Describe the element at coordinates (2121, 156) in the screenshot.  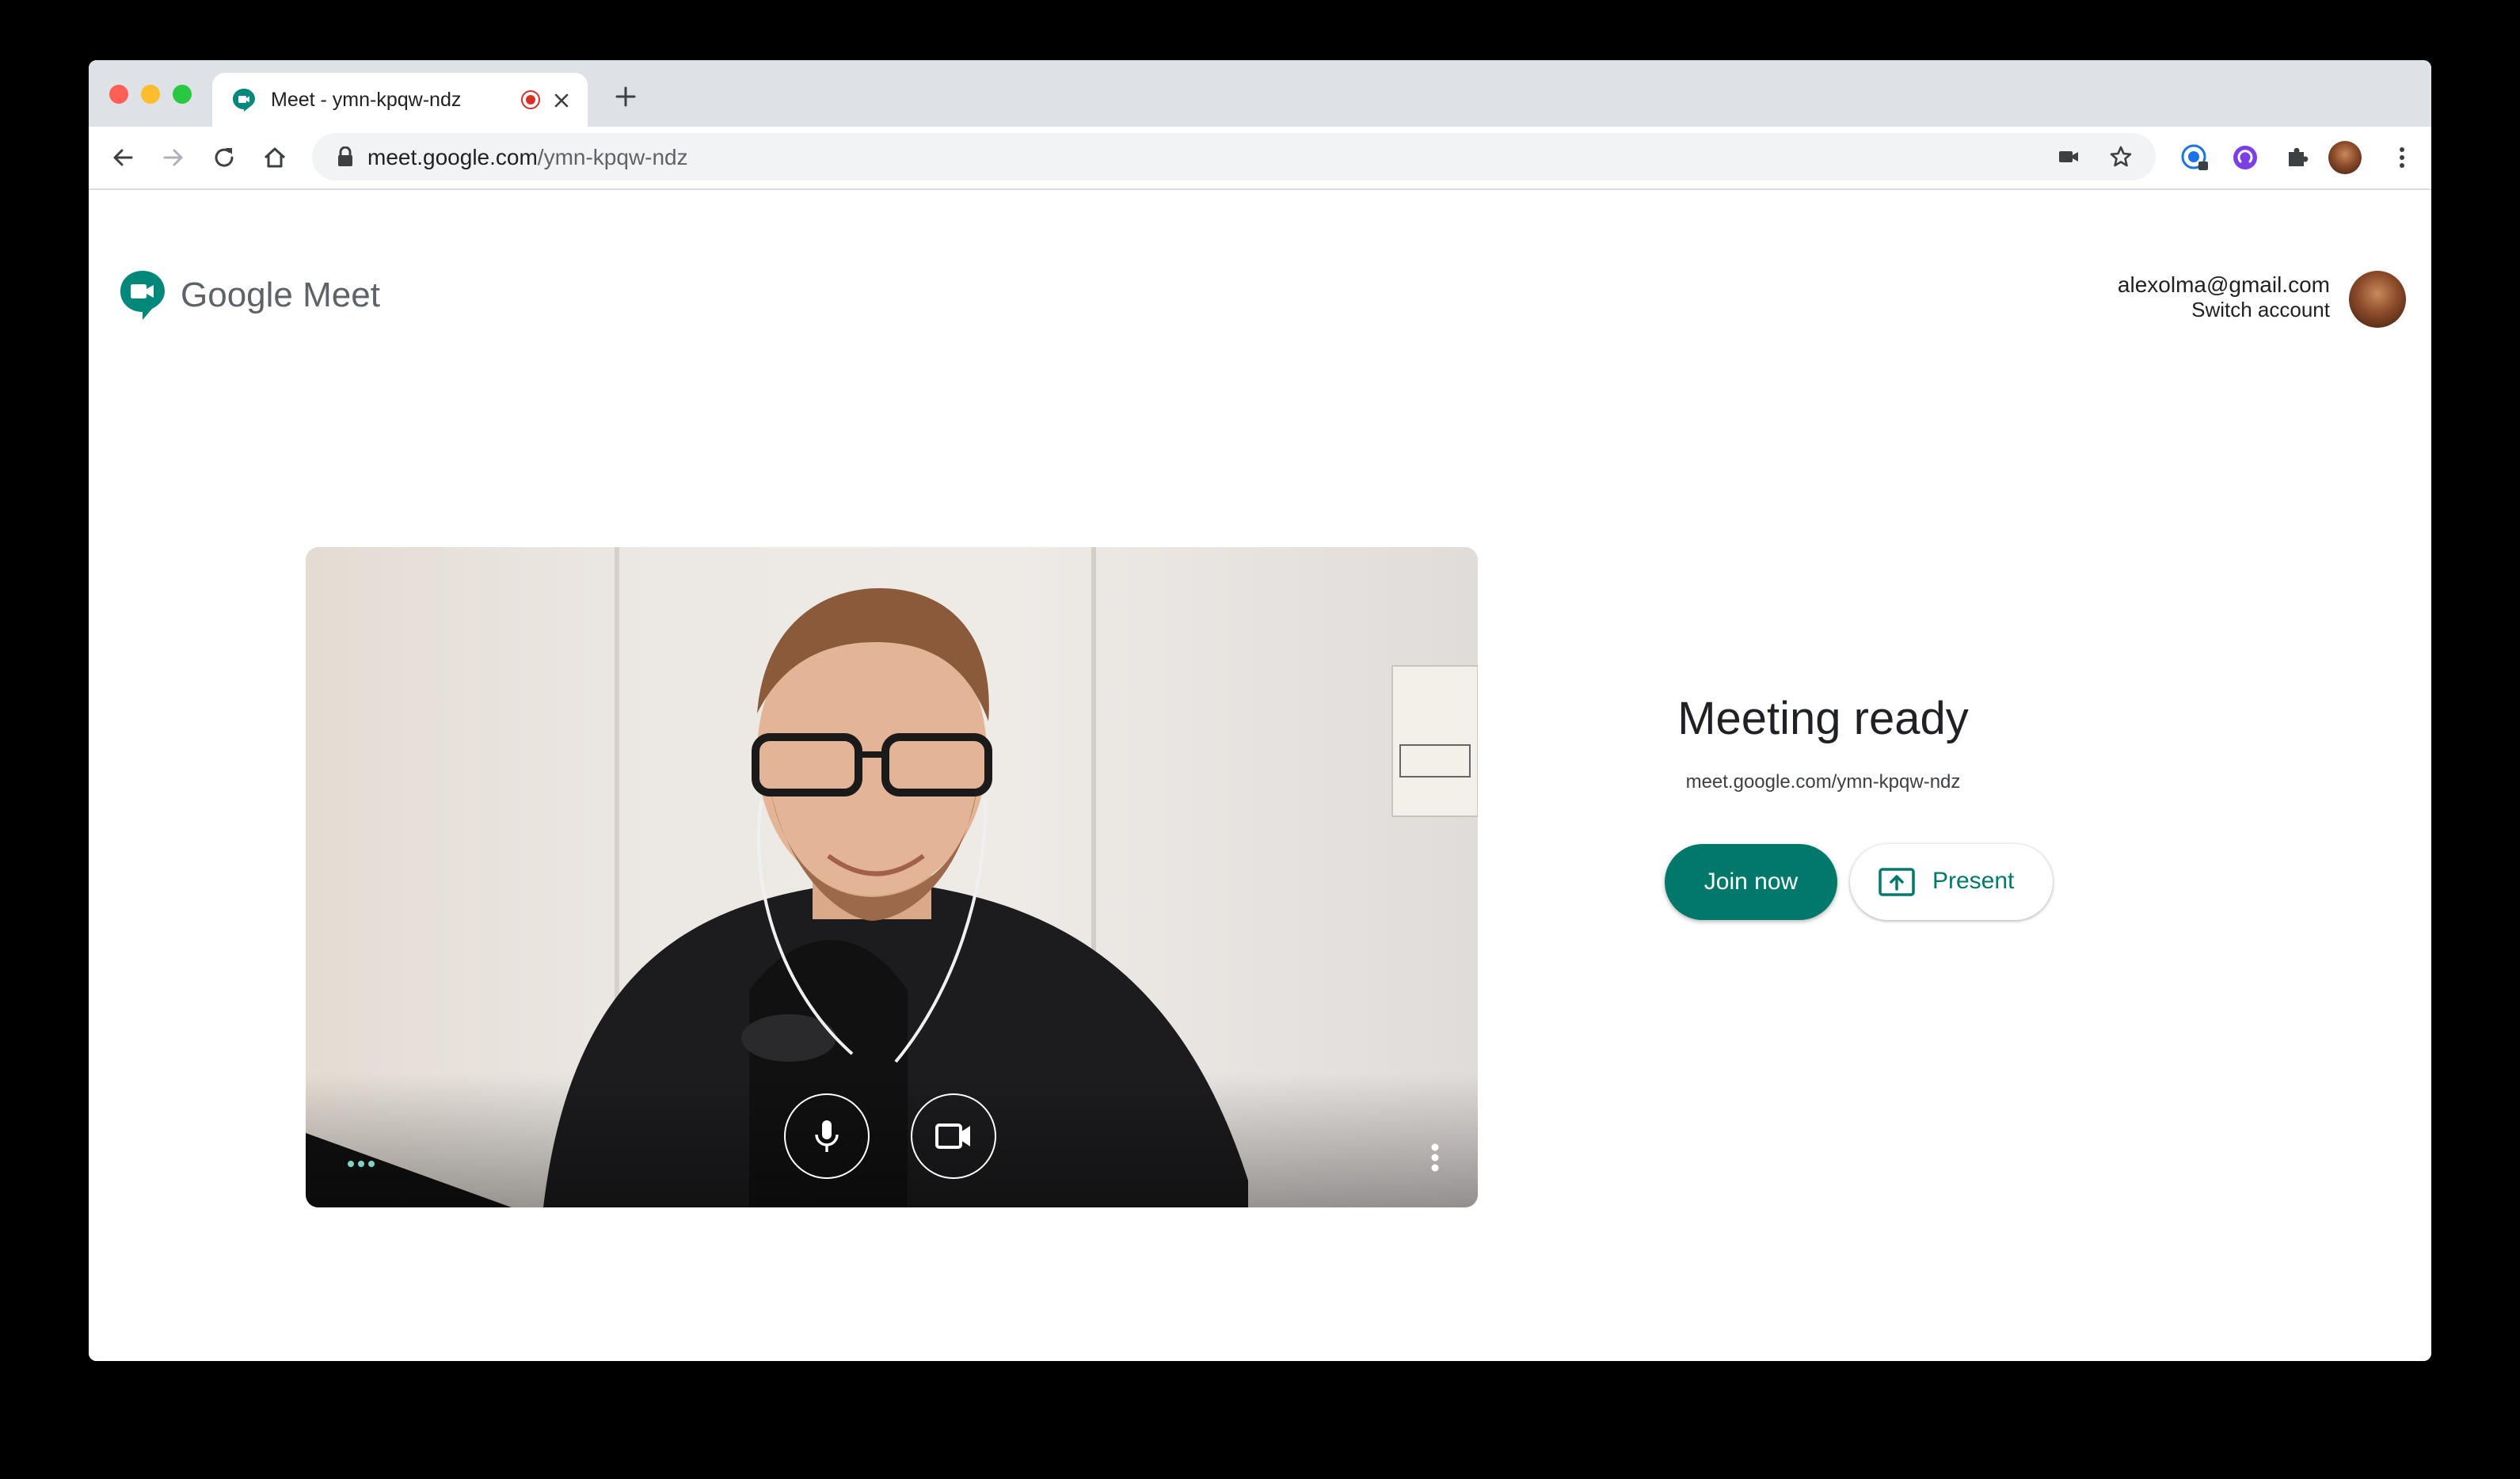
I see `star-icon` at that location.